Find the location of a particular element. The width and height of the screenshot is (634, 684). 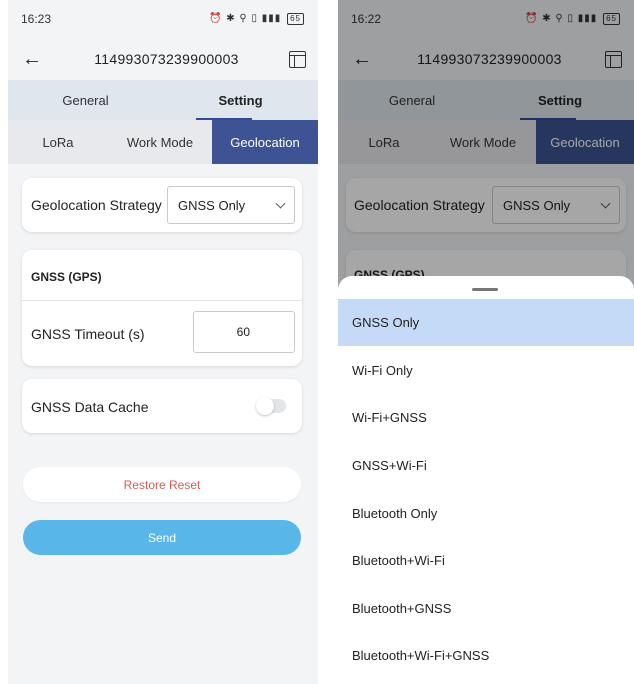

subtab-work-mode: Work Mode is located at coordinates (160, 142).